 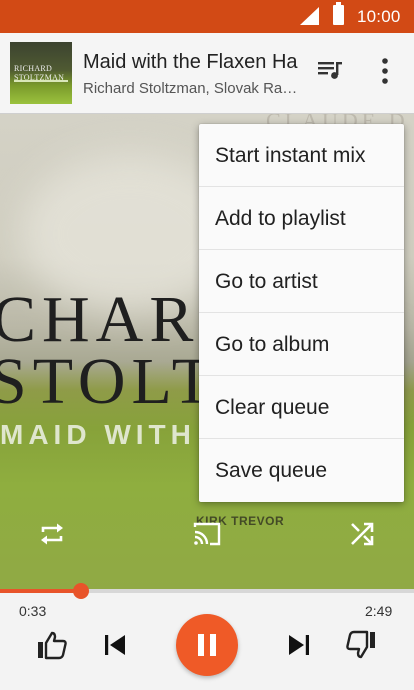 I want to click on status-bar: 10:00, so click(x=207, y=16).